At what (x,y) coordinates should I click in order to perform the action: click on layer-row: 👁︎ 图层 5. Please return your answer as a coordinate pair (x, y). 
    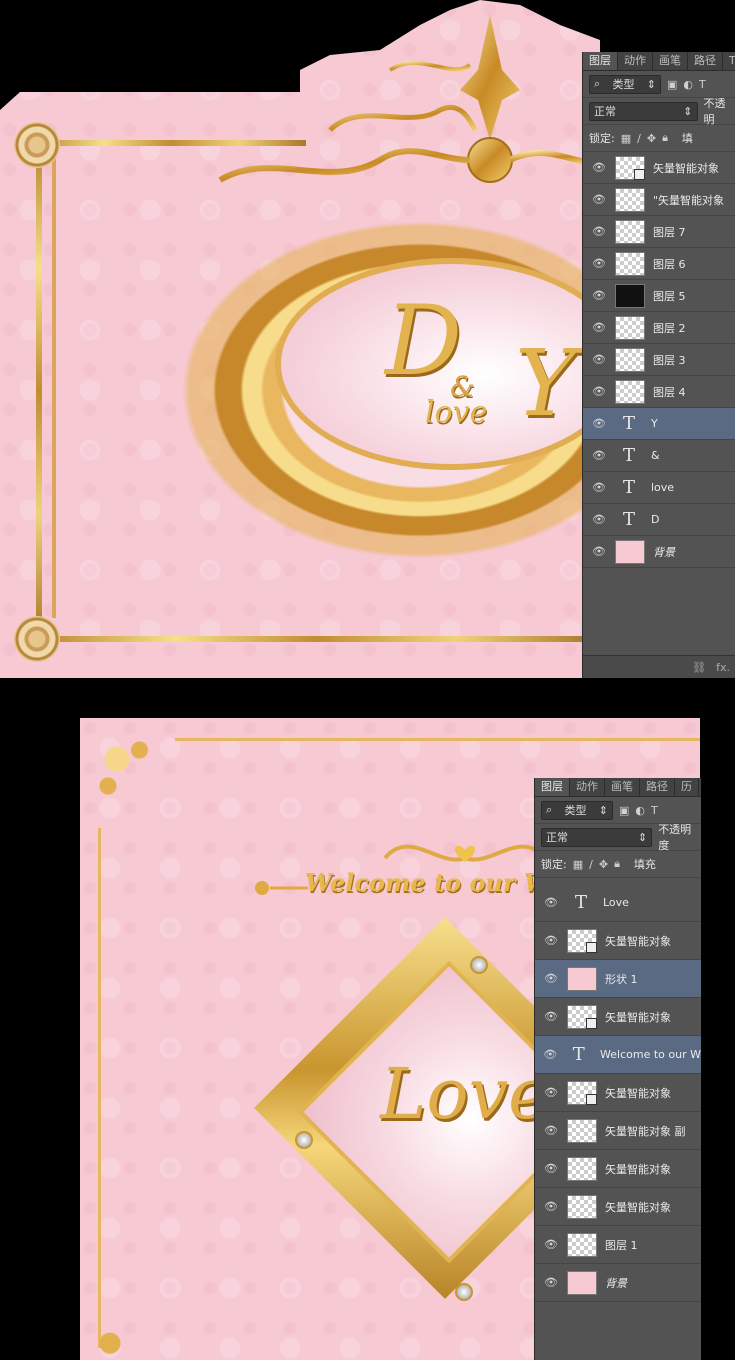
    Looking at the image, I should click on (659, 296).